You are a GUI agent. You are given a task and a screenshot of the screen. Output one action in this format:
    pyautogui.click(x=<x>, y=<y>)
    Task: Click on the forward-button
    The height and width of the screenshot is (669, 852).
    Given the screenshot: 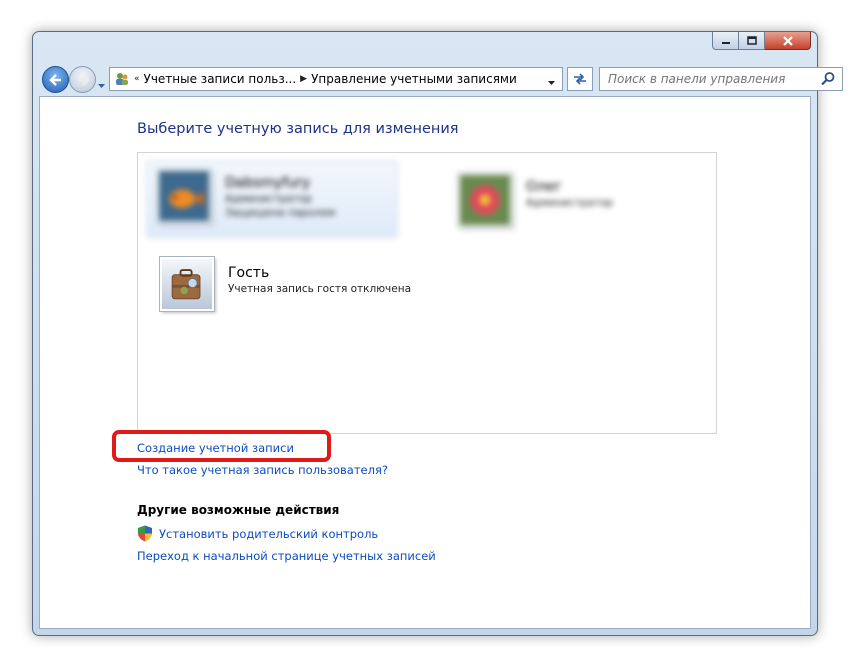 What is the action you would take?
    pyautogui.click(x=82, y=79)
    